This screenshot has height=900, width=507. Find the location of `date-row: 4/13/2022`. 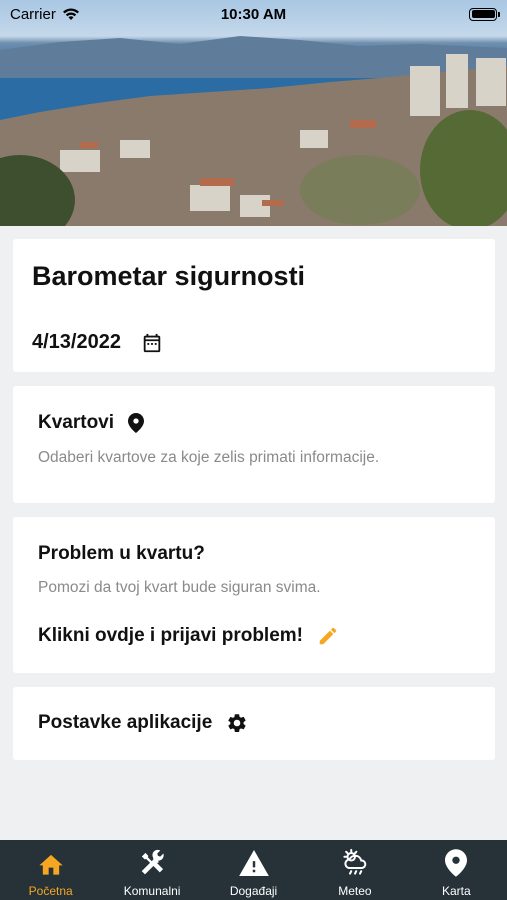

date-row: 4/13/2022 is located at coordinates (97, 342).